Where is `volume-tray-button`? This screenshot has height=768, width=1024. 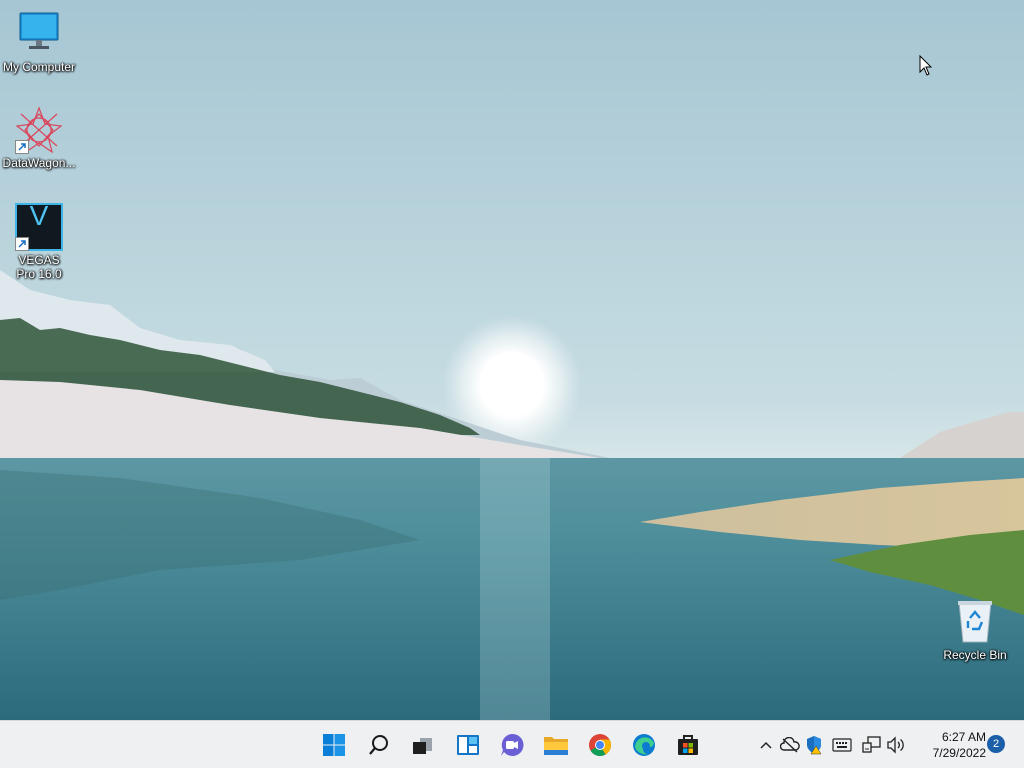
volume-tray-button is located at coordinates (896, 745).